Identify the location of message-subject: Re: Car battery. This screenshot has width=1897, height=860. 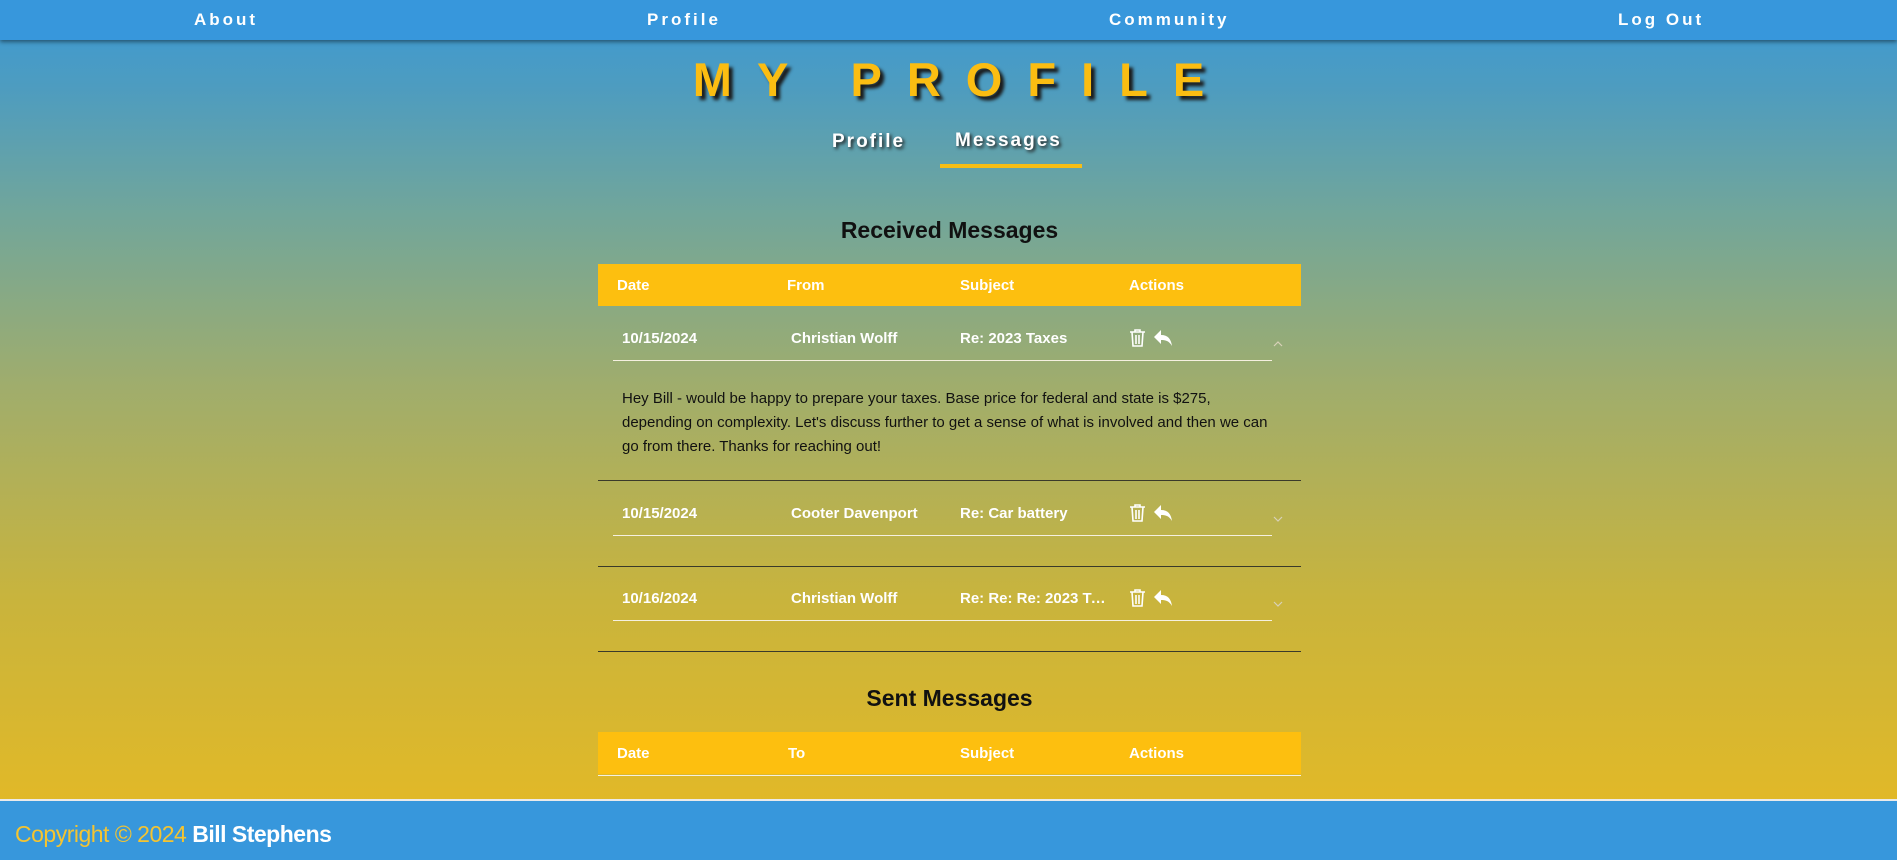
(1014, 513).